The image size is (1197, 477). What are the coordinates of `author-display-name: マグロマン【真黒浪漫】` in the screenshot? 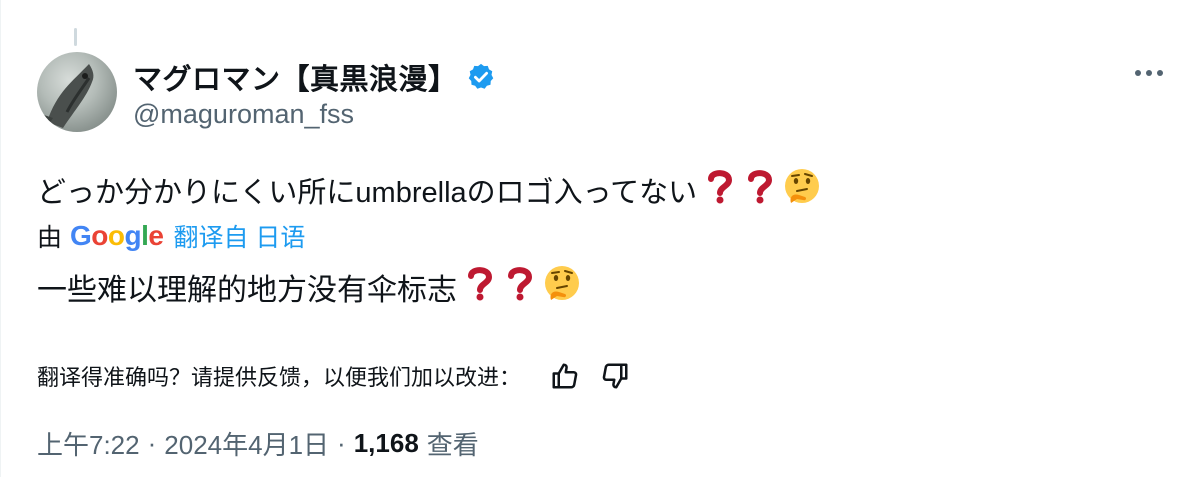 It's located at (295, 77).